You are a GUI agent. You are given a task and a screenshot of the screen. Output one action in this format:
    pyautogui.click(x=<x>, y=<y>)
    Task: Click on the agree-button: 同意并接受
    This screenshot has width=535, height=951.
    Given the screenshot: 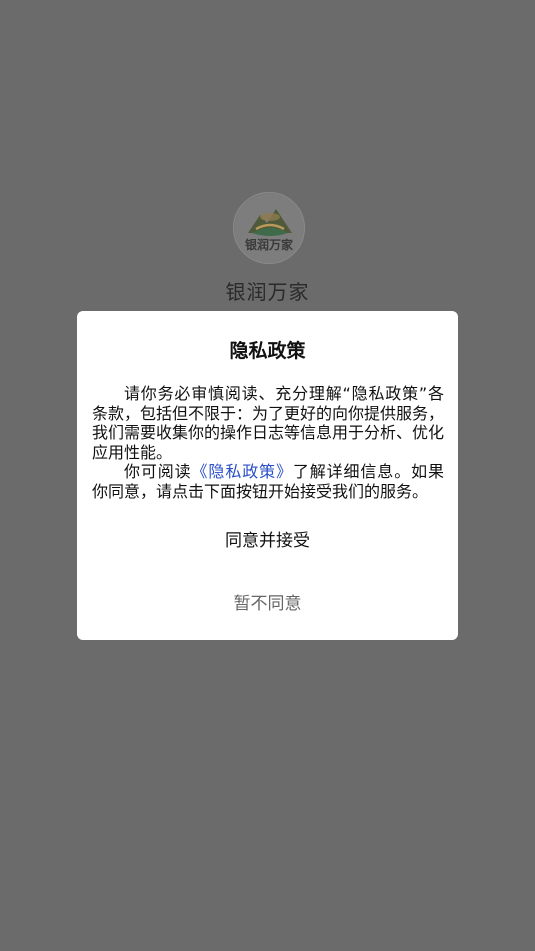 What is the action you would take?
    pyautogui.click(x=267, y=538)
    